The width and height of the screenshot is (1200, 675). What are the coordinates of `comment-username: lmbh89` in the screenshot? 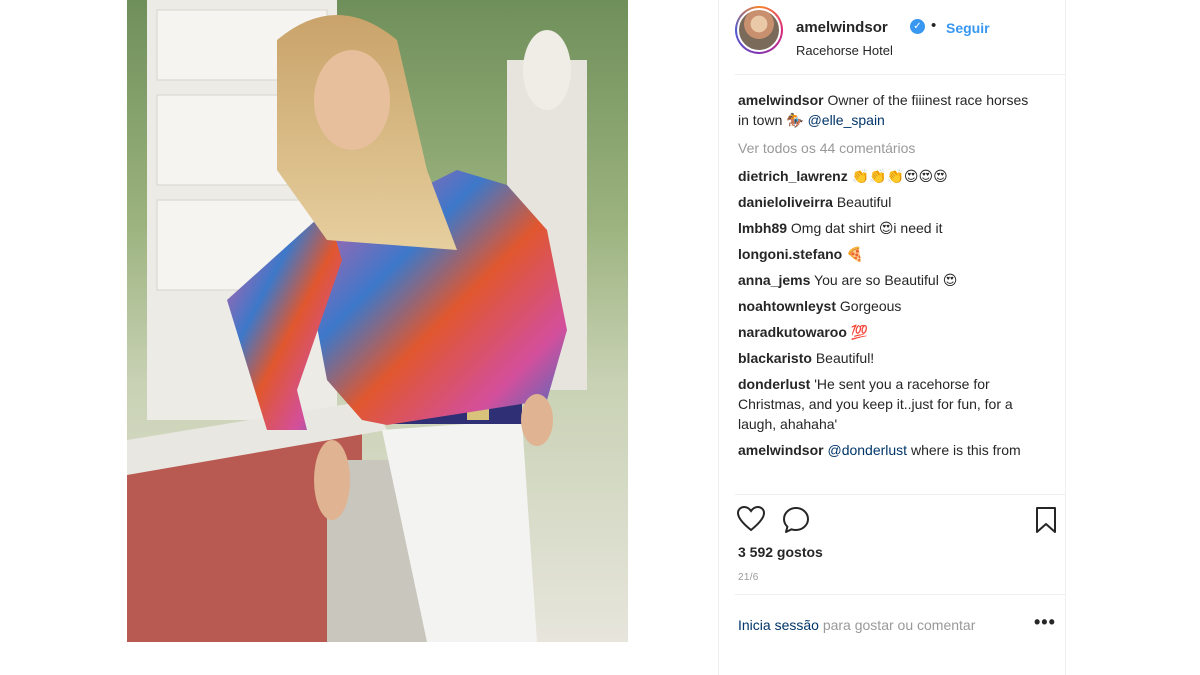 It's located at (762, 228).